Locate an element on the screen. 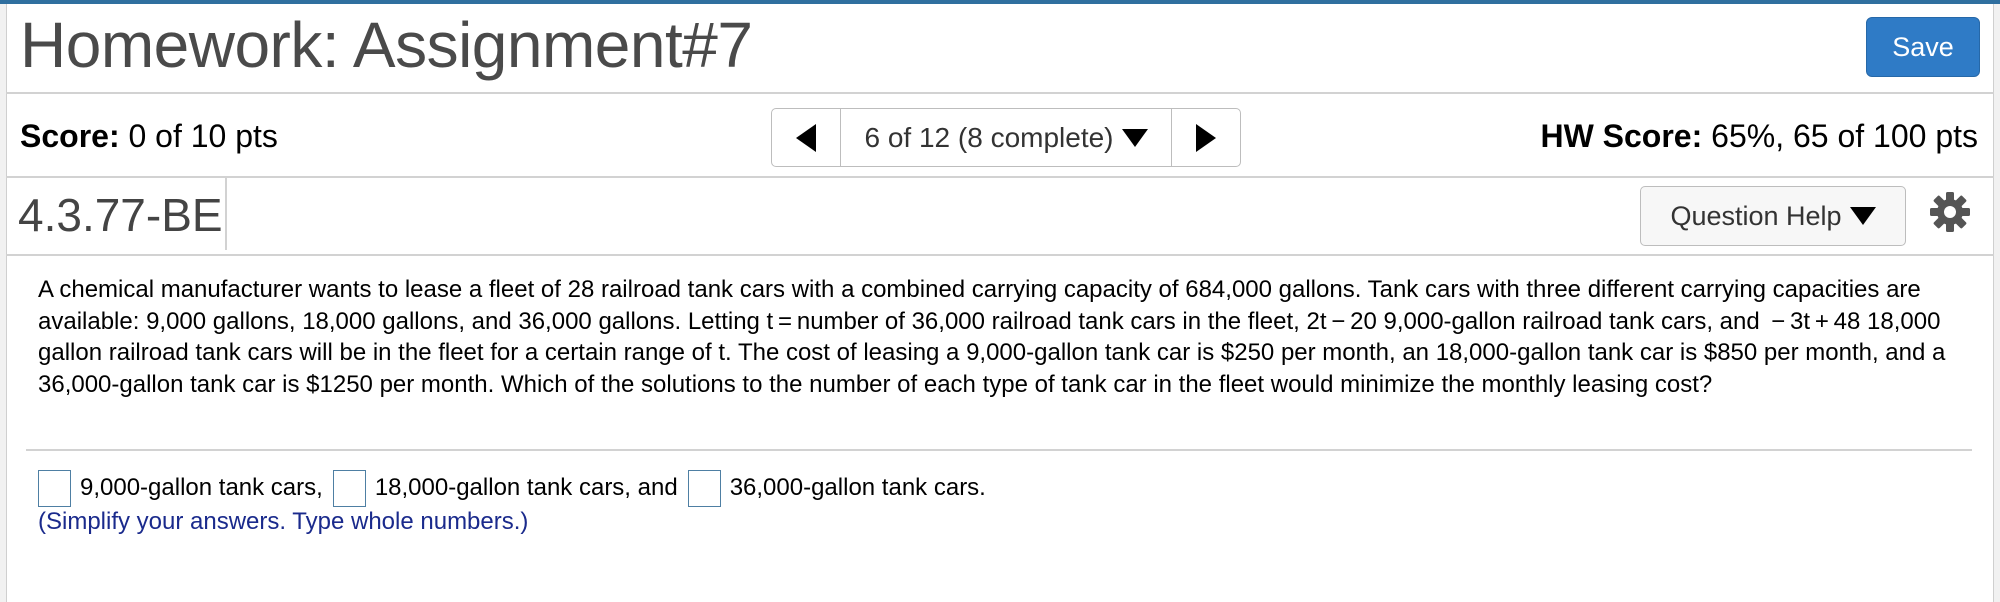  score-value: 0 of 10 pts is located at coordinates (198, 136).